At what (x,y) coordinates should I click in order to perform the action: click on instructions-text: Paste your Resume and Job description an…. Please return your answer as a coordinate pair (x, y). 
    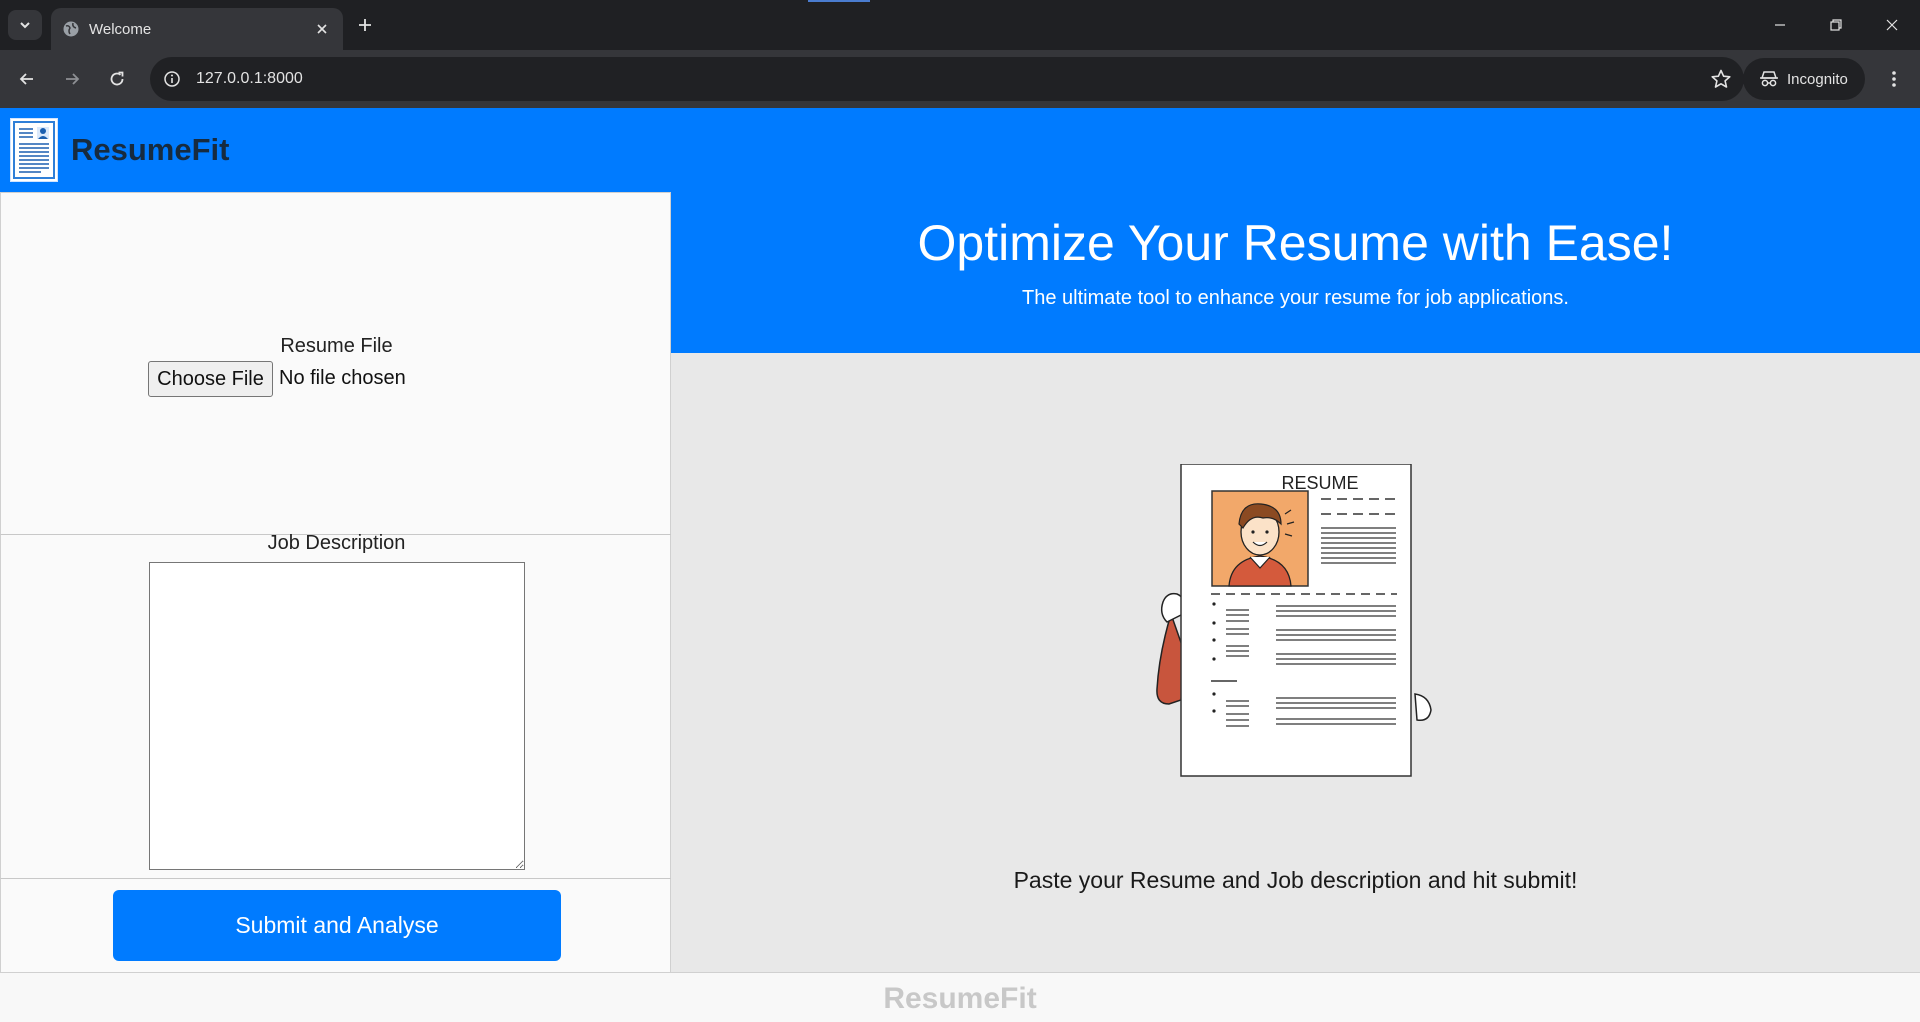
    Looking at the image, I should click on (1295, 880).